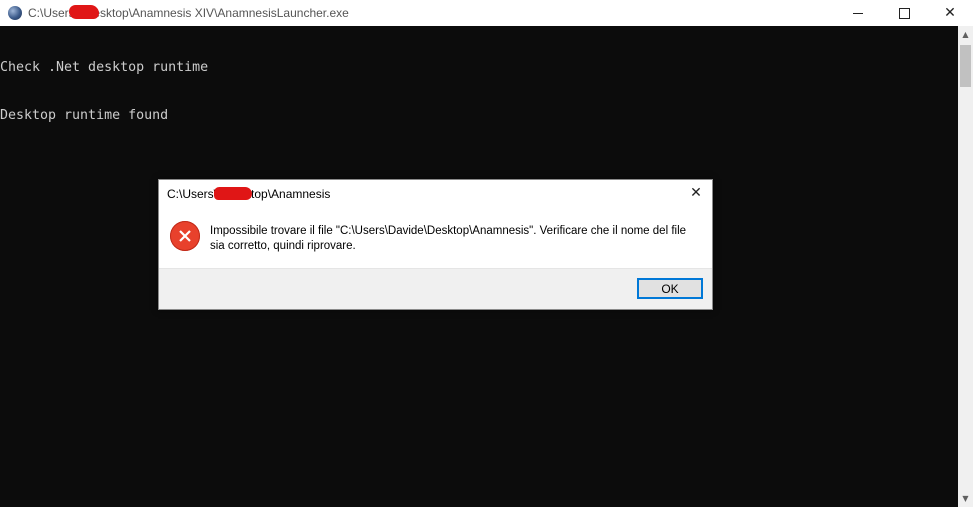 The image size is (973, 507). Describe the element at coordinates (965, 34) in the screenshot. I see `scroll-up-icon: ▲` at that location.